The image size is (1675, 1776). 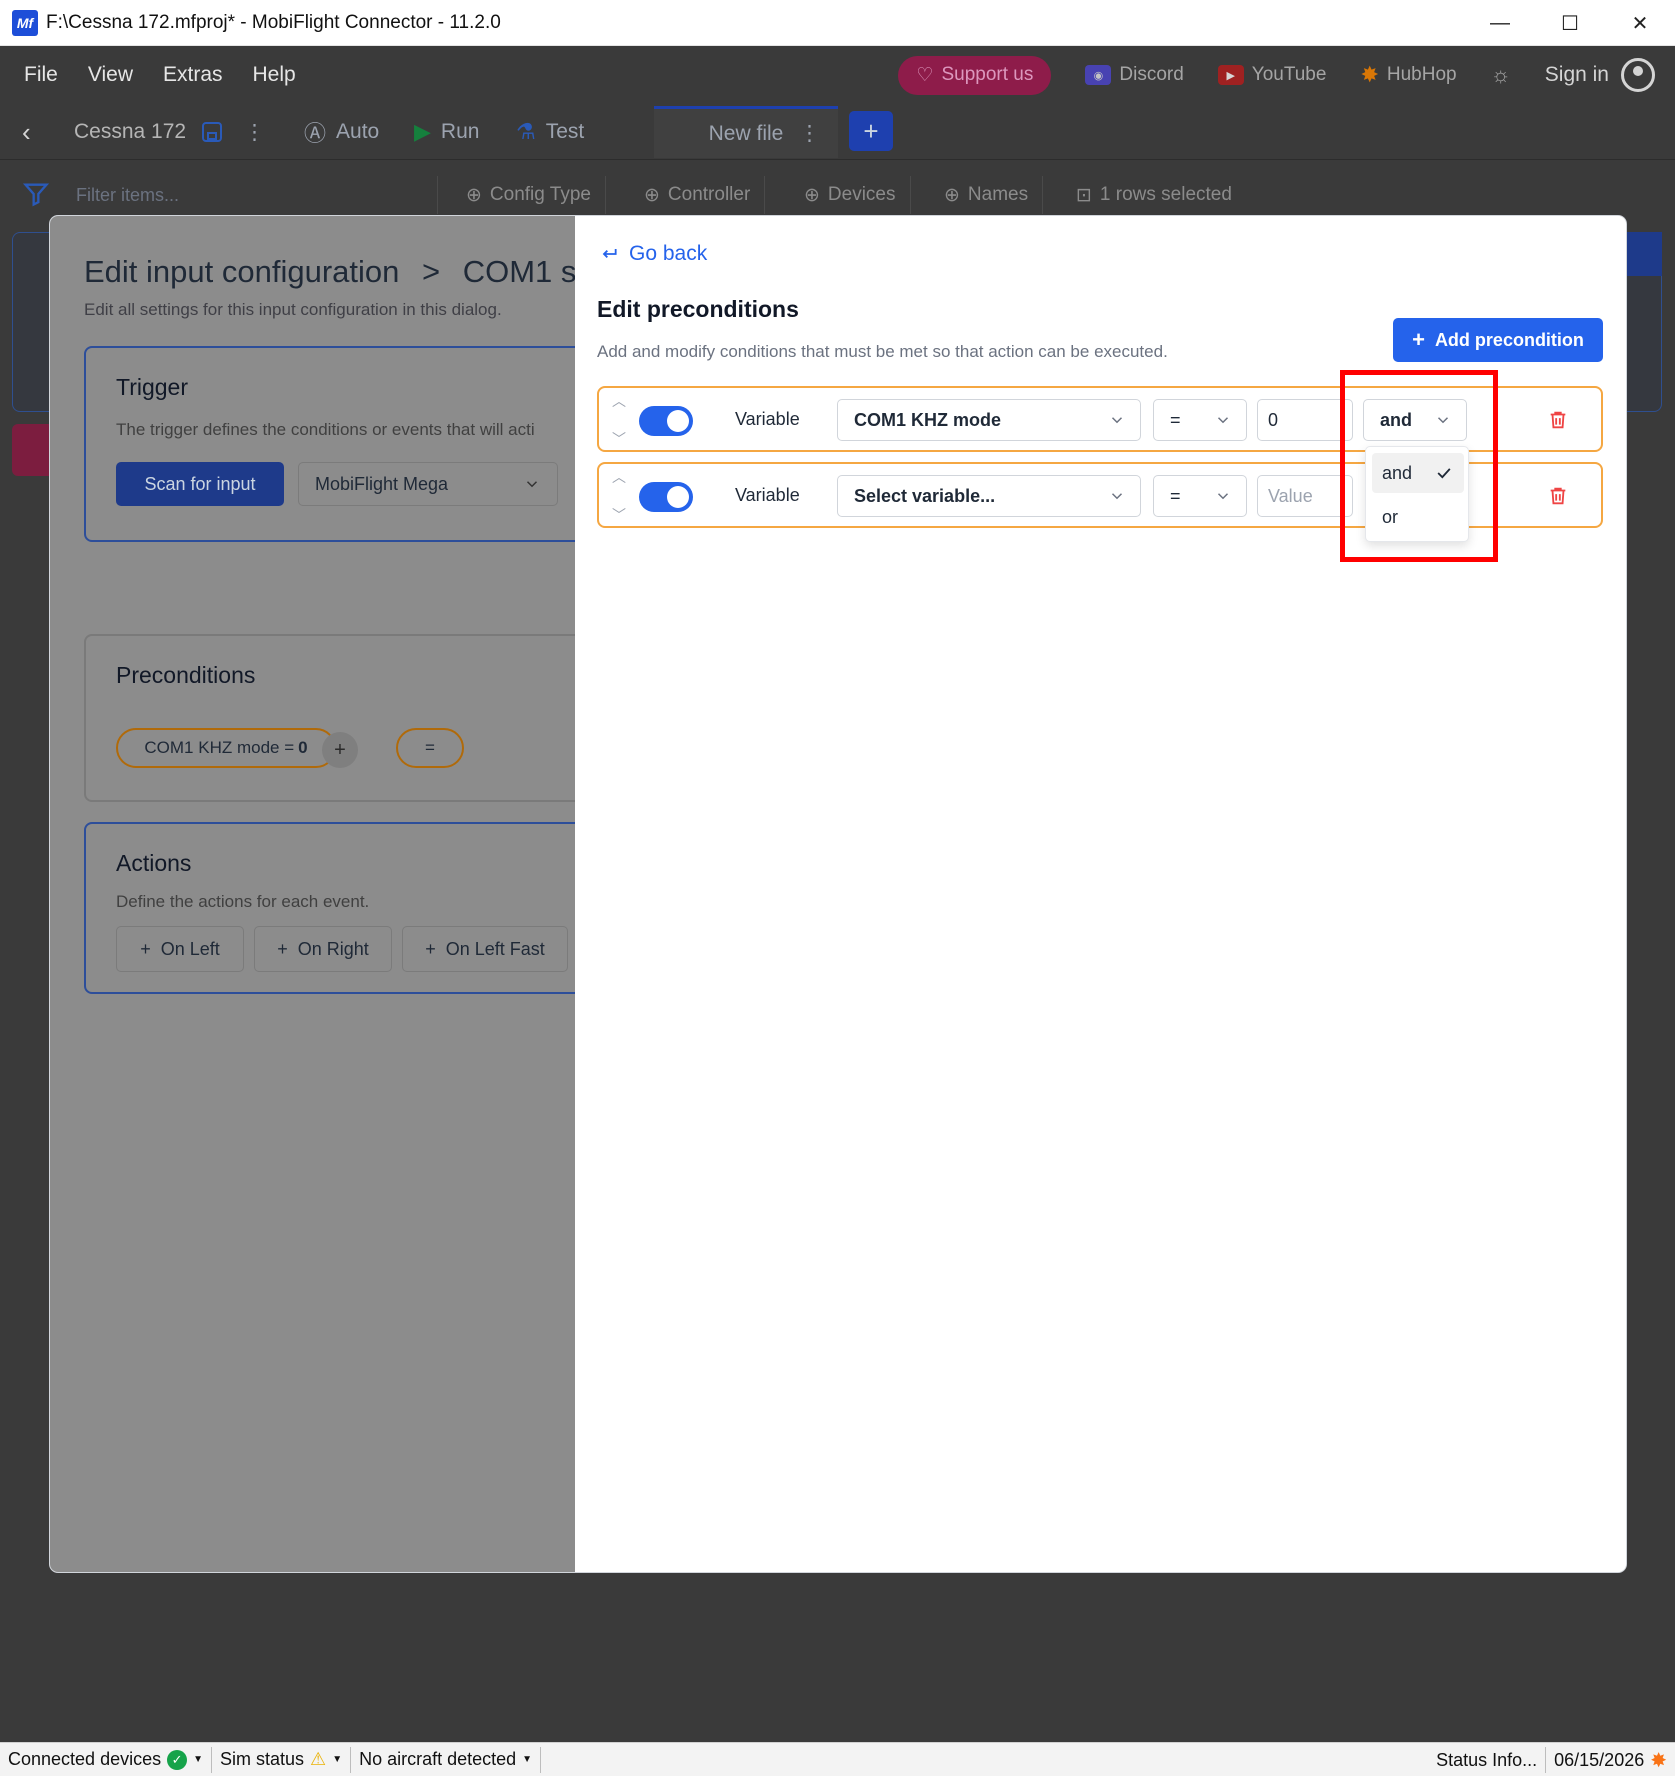 What do you see at coordinates (746, 132) in the screenshot?
I see `tab-new-file: New file ⋮` at bounding box center [746, 132].